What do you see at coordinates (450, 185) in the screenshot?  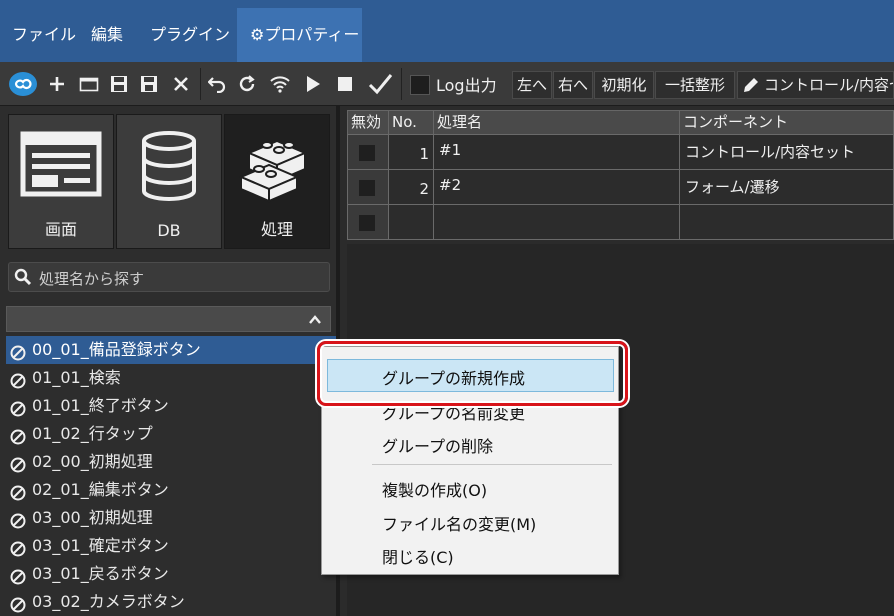 I see `process-name: #2` at bounding box center [450, 185].